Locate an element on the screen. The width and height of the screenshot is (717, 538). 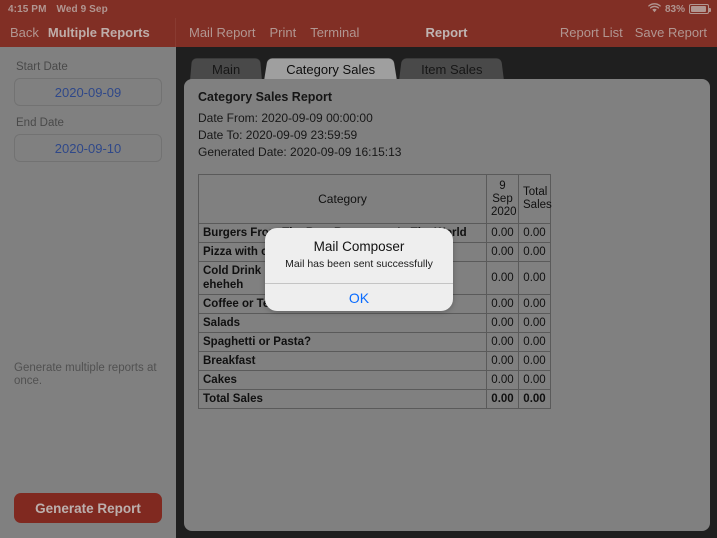
alert-title: Mail Composer is located at coordinates (359, 246).